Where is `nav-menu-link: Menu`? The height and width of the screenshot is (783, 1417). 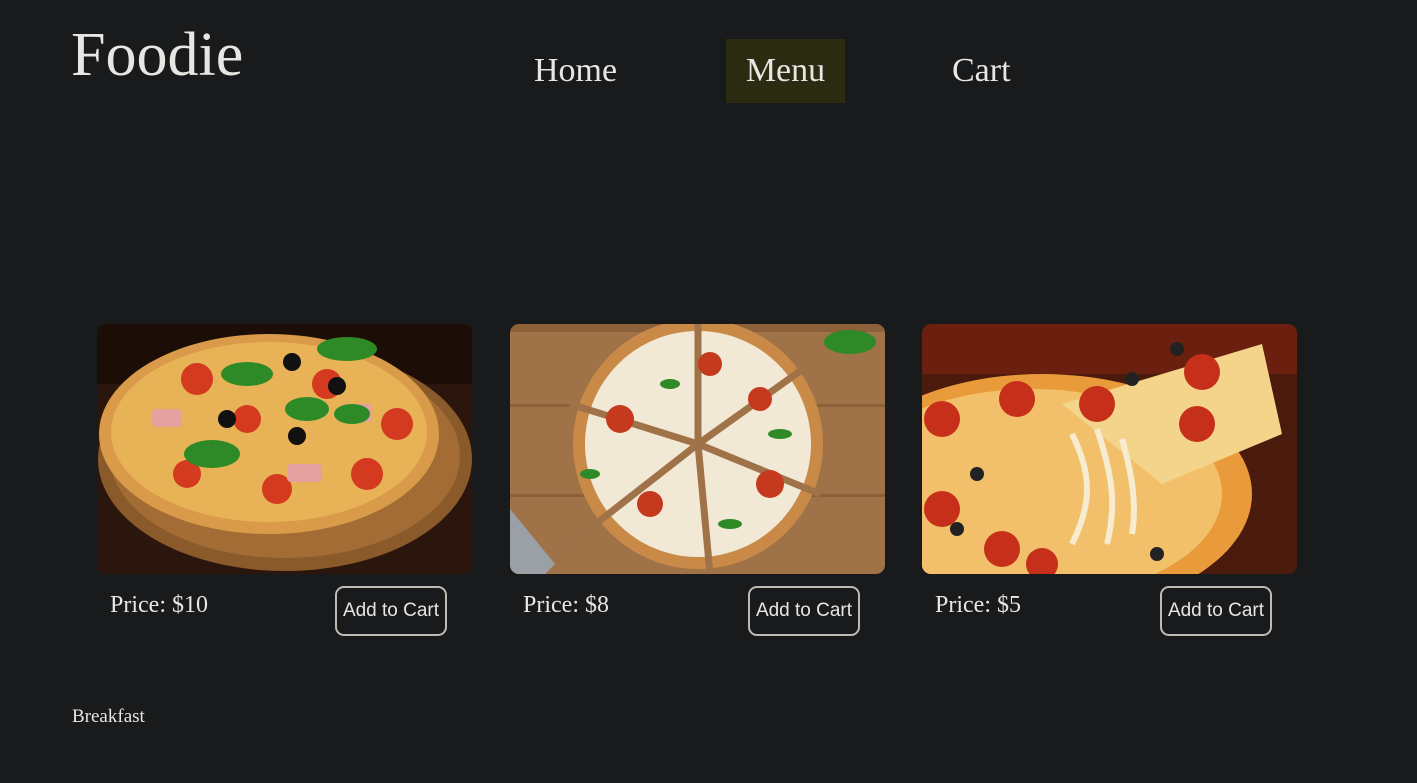
nav-menu-link: Menu is located at coordinates (785, 71).